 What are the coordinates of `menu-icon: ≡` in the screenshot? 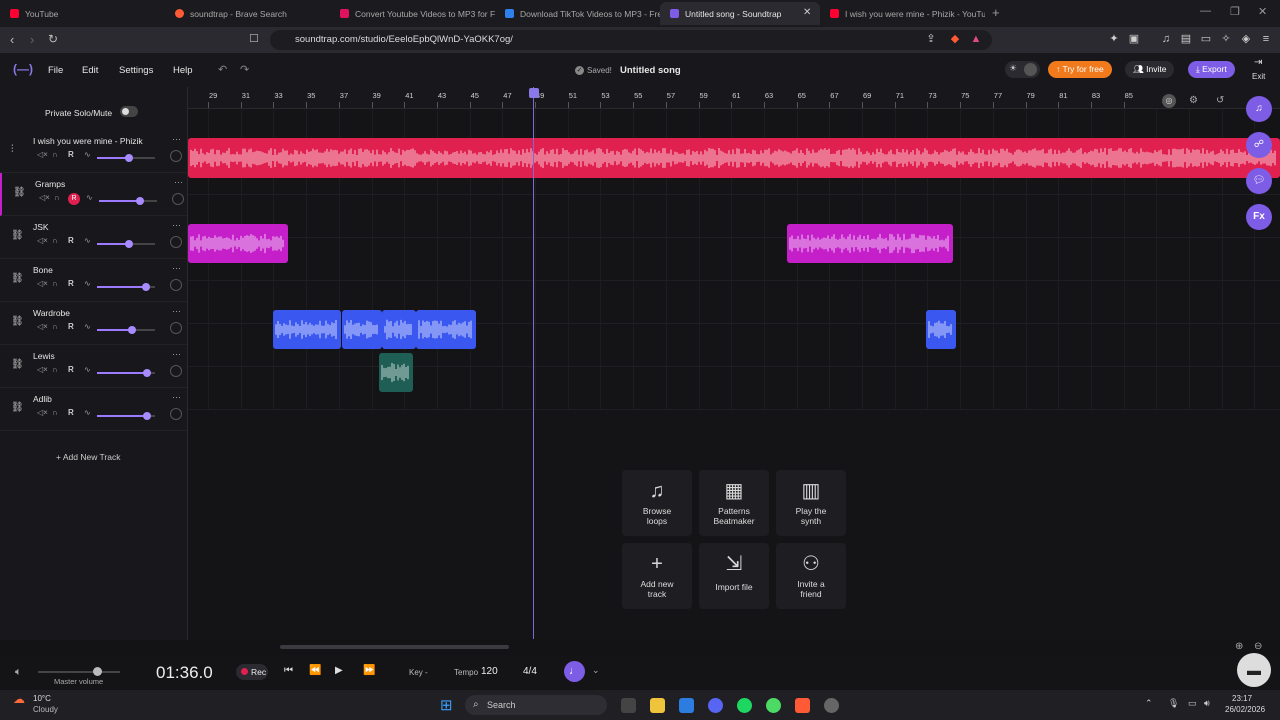 It's located at (1266, 39).